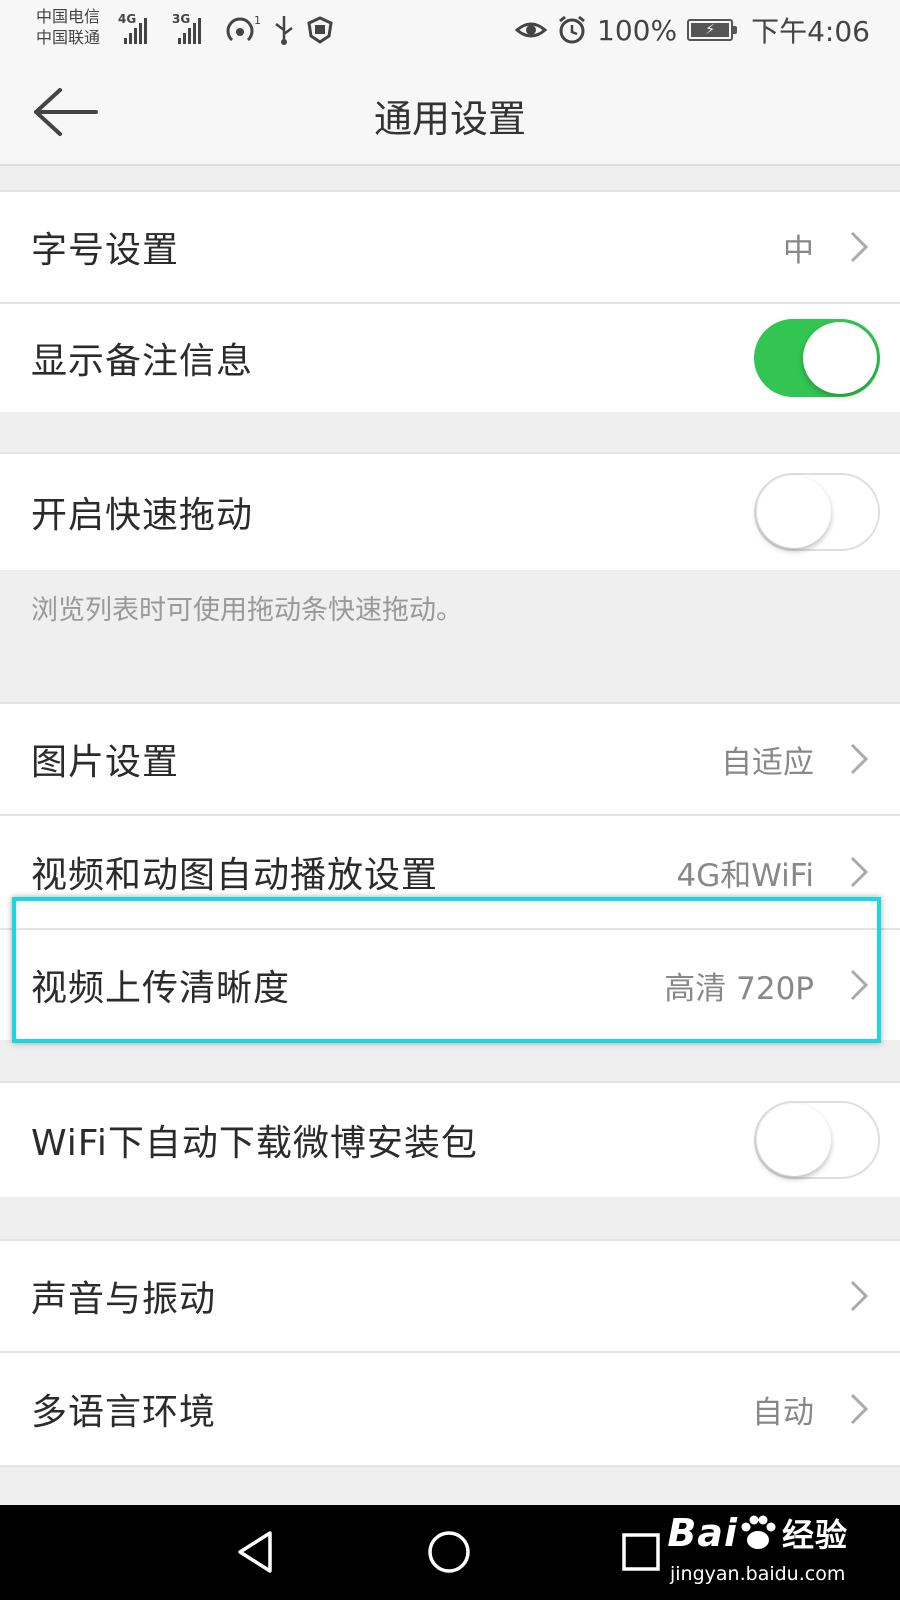  I want to click on setting-label: 开启快速拖动, so click(142, 515).